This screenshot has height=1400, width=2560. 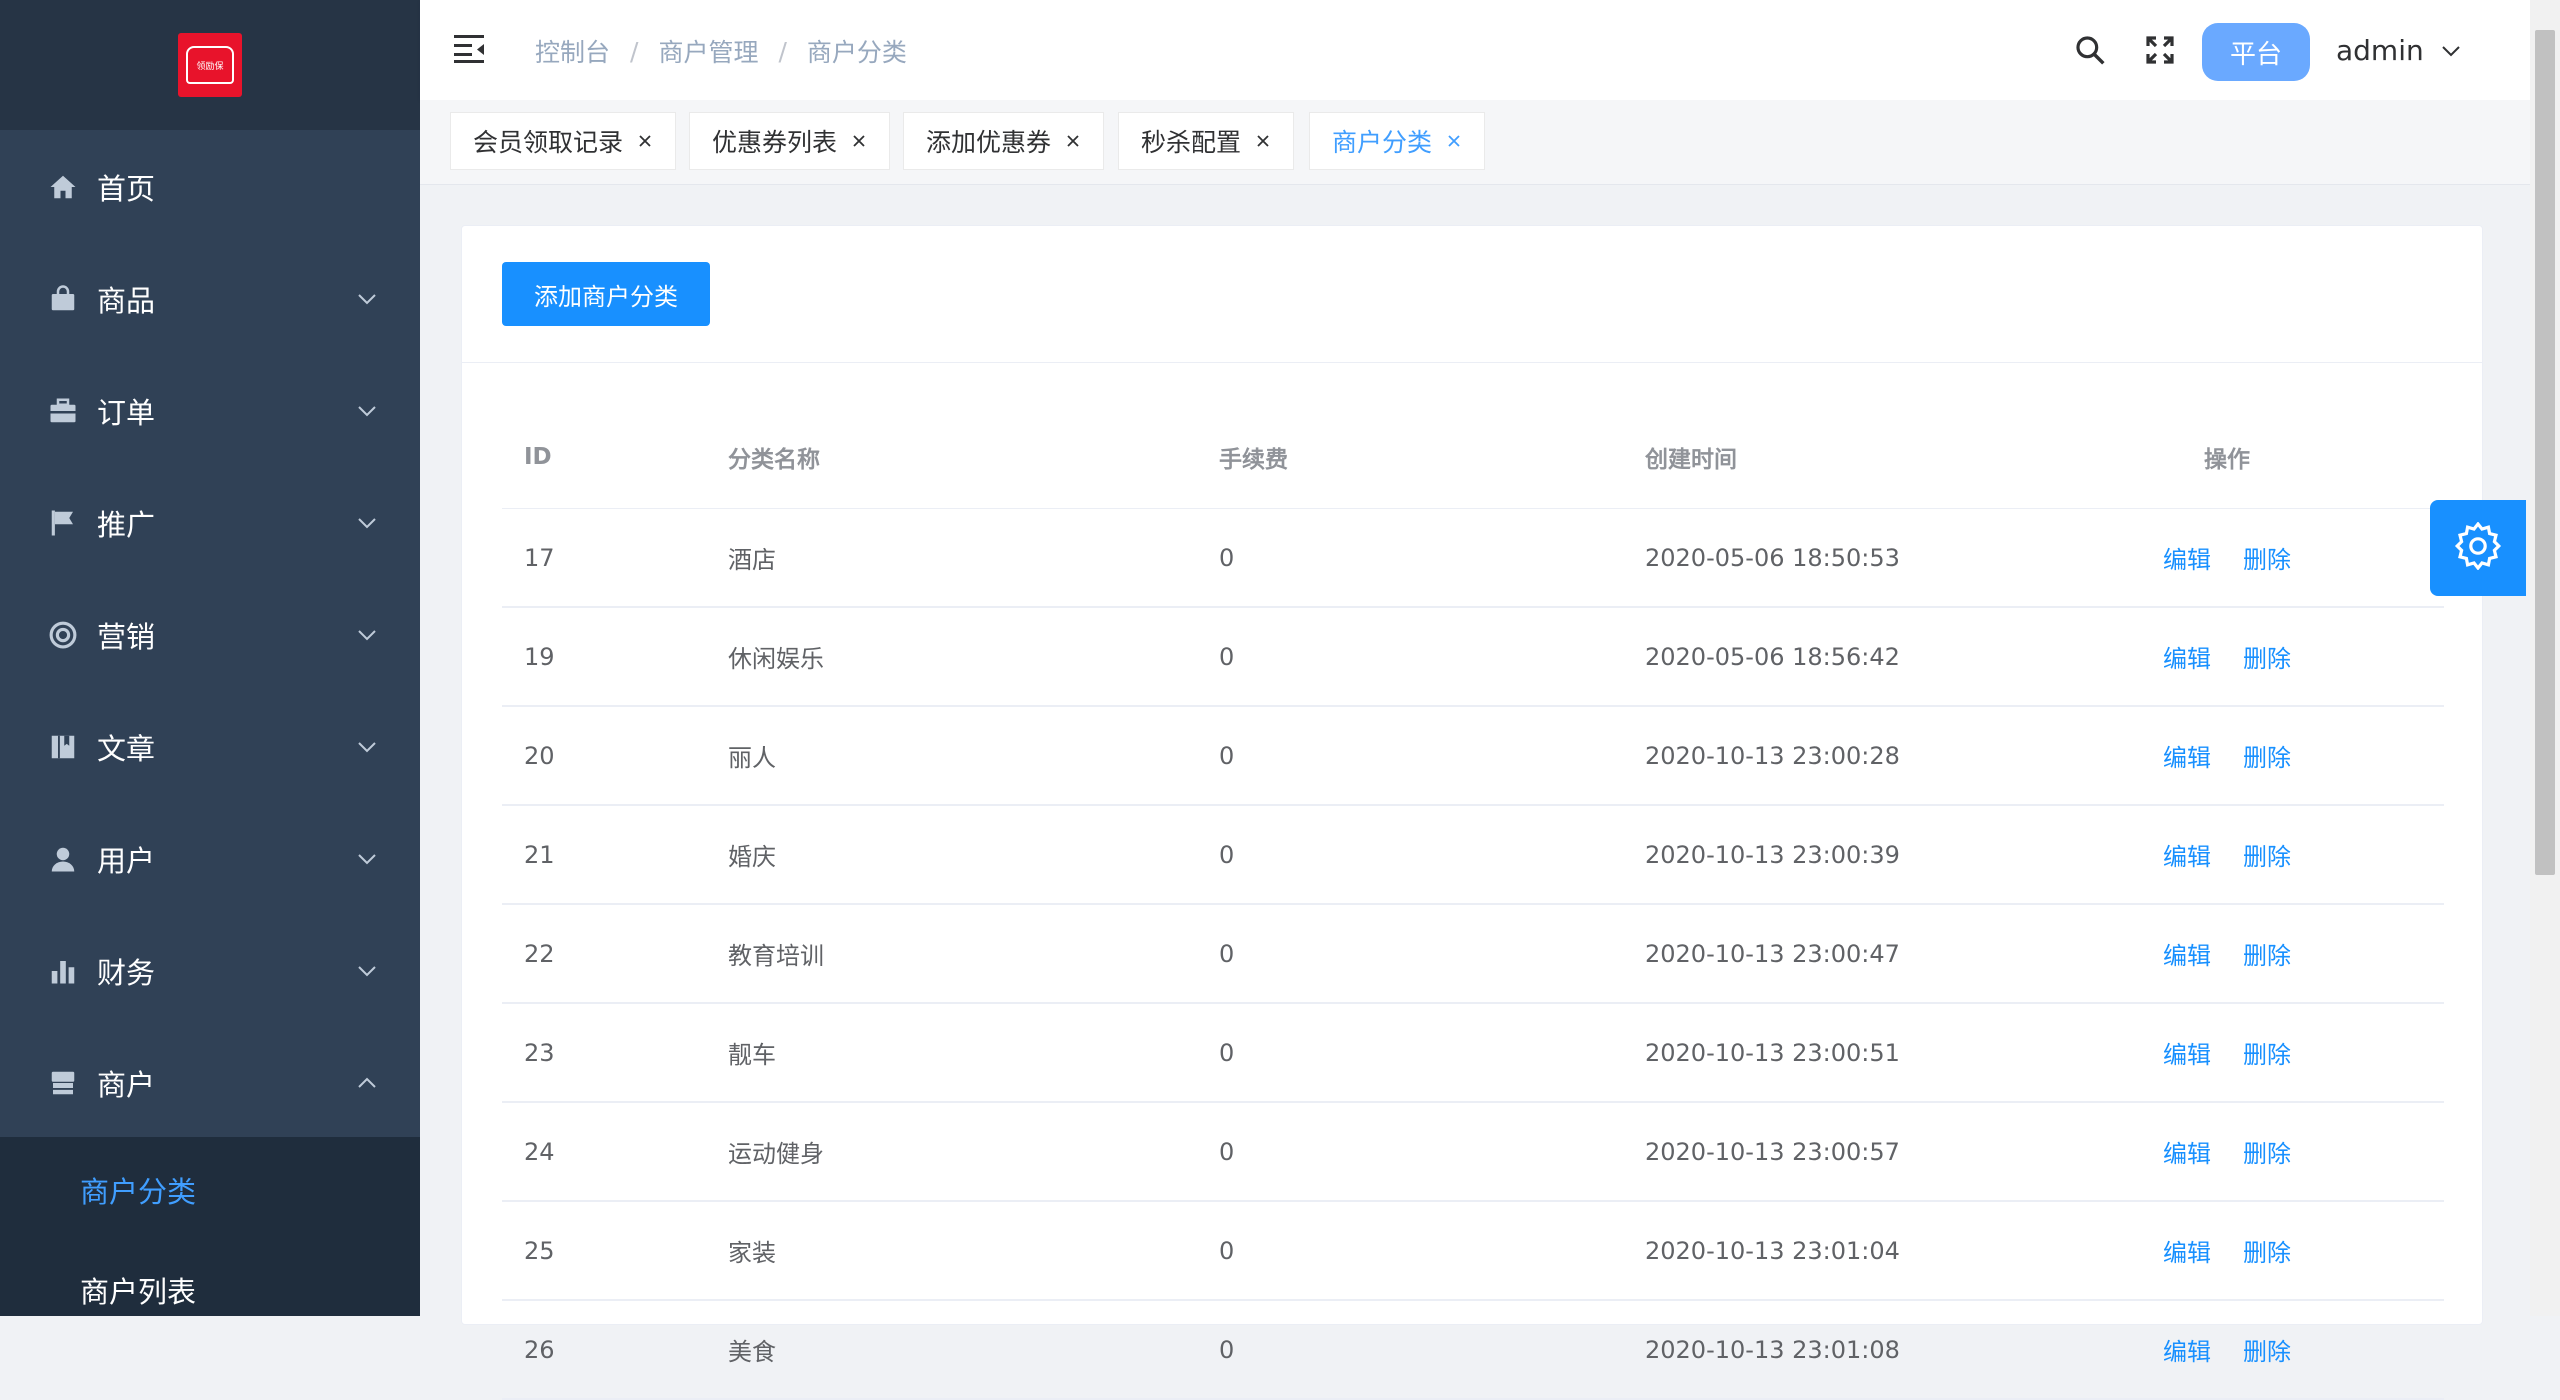 What do you see at coordinates (1772, 1151) in the screenshot?
I see `cell-created-time: 2020-10-13 23:00:57` at bounding box center [1772, 1151].